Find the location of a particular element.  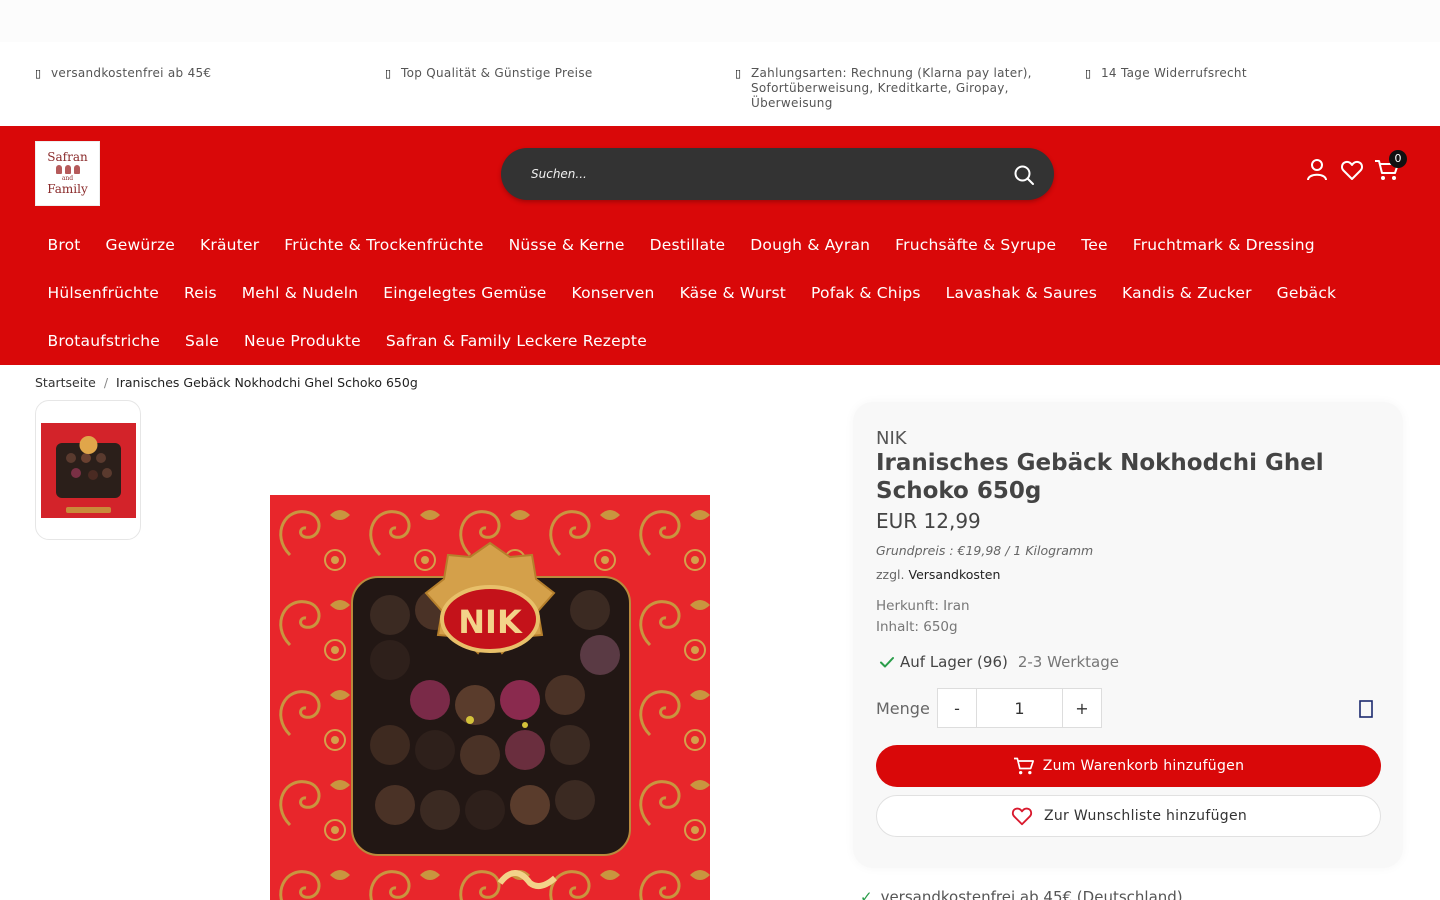

wishlist-heart-icon is located at coordinates (1352, 170).